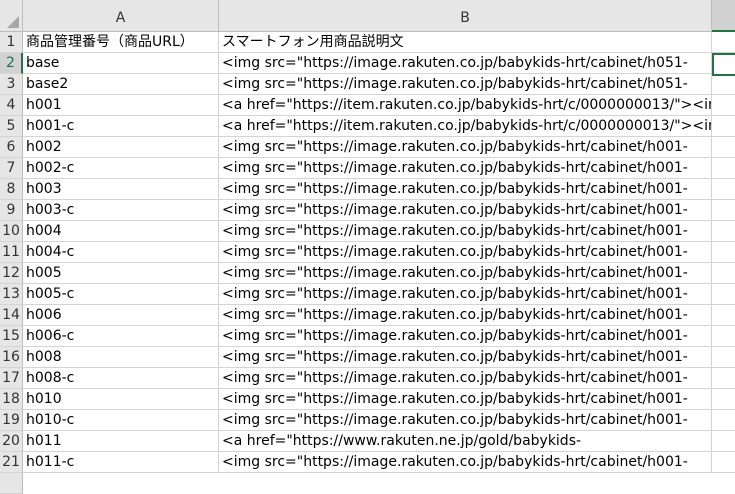  I want to click on cell-c20, so click(723, 441).